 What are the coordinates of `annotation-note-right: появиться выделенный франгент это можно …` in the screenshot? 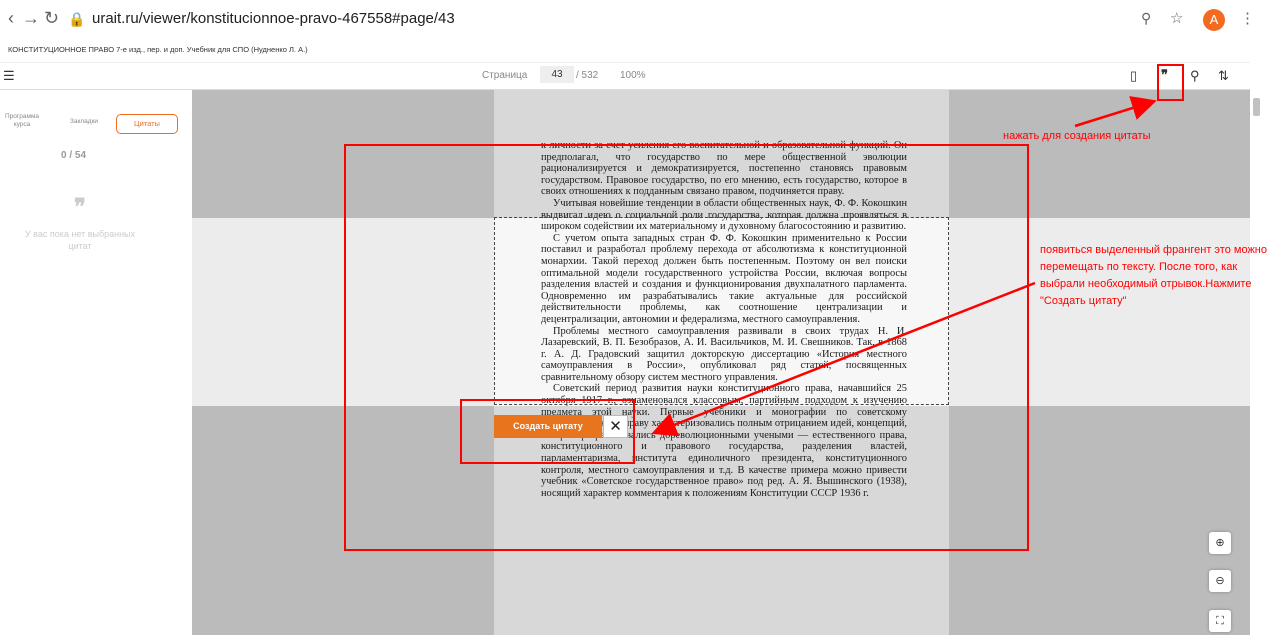 It's located at (1153, 275).